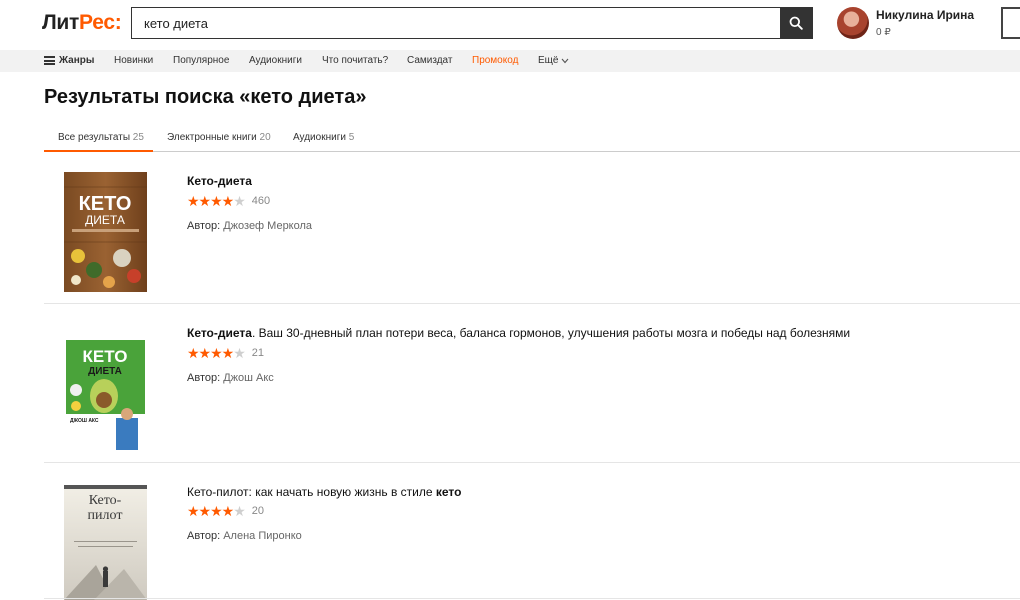 This screenshot has width=1020, height=600. Describe the element at coordinates (133, 60) in the screenshot. I see `nav-item-new: Новинки` at that location.